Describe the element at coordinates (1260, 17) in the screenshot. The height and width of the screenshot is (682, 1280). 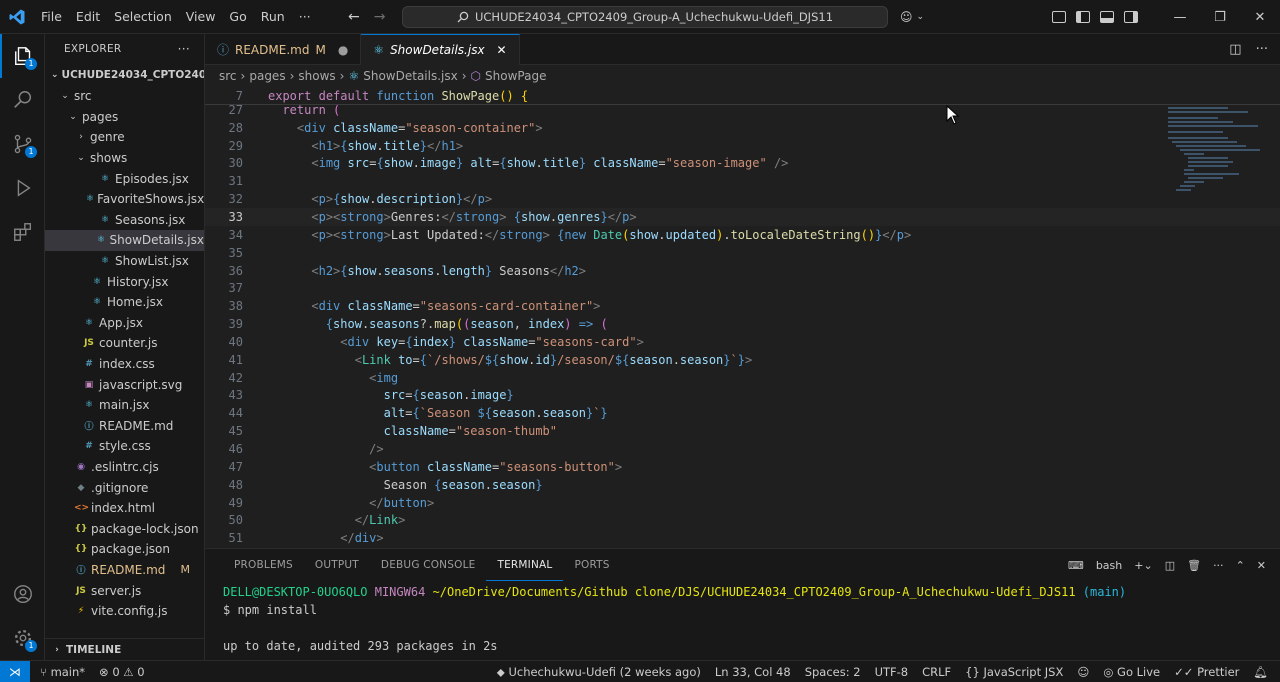
I see `close-icon: ✕` at that location.